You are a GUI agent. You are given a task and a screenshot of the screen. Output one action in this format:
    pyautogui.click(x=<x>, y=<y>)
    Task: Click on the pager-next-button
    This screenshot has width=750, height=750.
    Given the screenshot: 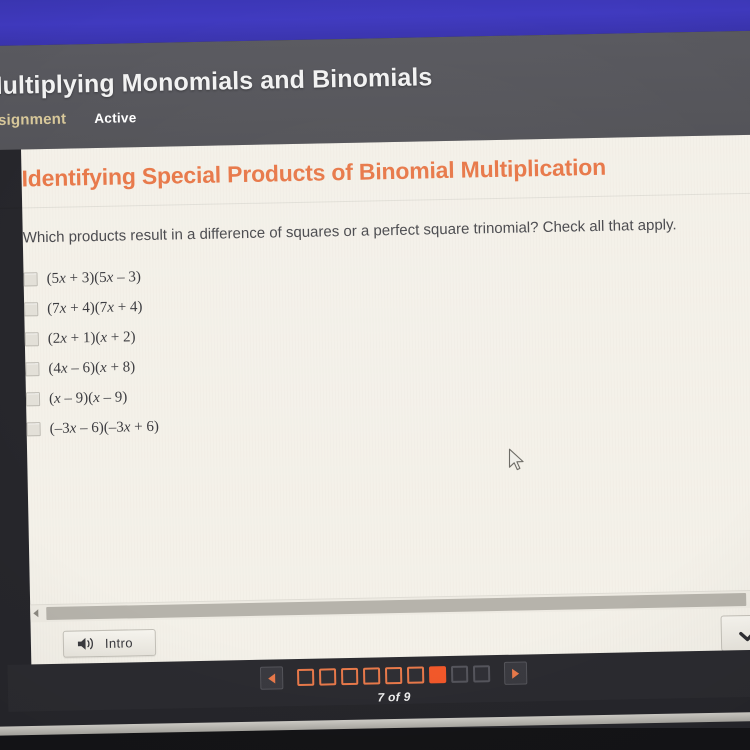 What is the action you would take?
    pyautogui.click(x=515, y=673)
    